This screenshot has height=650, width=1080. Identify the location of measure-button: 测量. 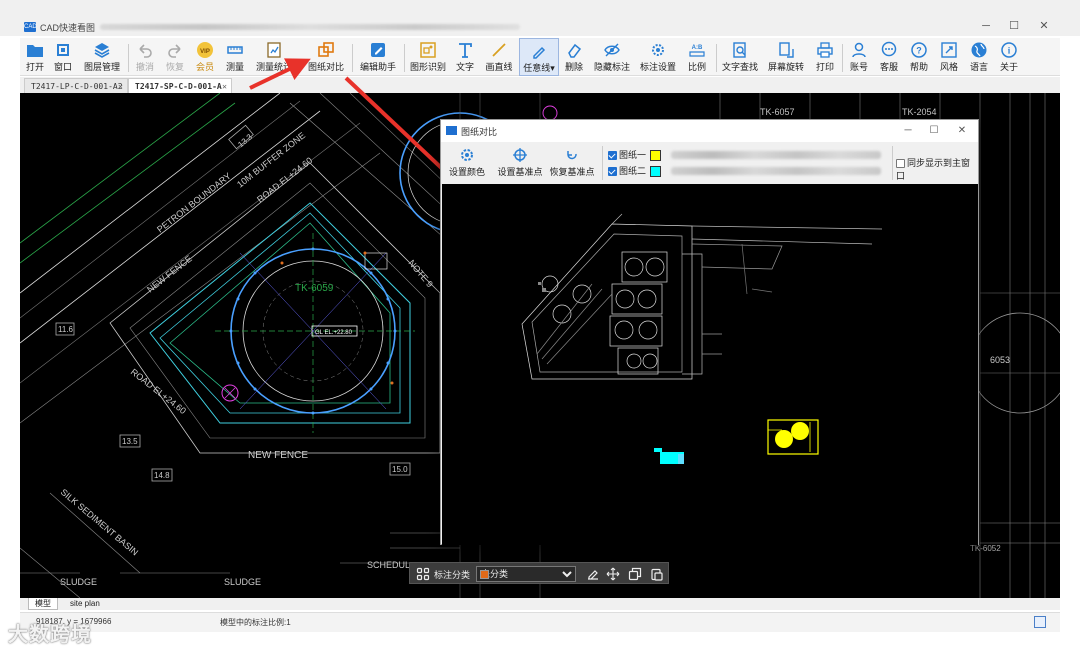
(235, 57).